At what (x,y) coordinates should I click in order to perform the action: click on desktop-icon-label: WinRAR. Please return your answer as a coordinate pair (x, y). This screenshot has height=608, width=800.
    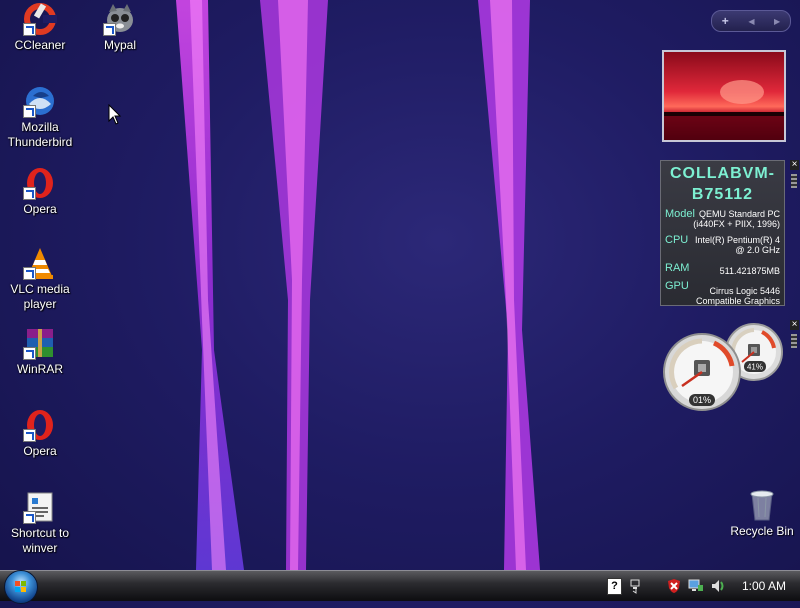
    Looking at the image, I should click on (39, 369).